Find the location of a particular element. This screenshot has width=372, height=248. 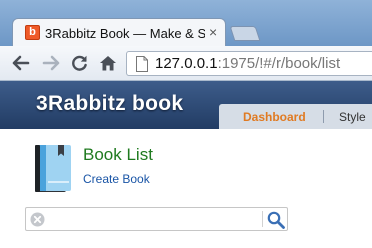

page-title: Book List is located at coordinates (118, 154).